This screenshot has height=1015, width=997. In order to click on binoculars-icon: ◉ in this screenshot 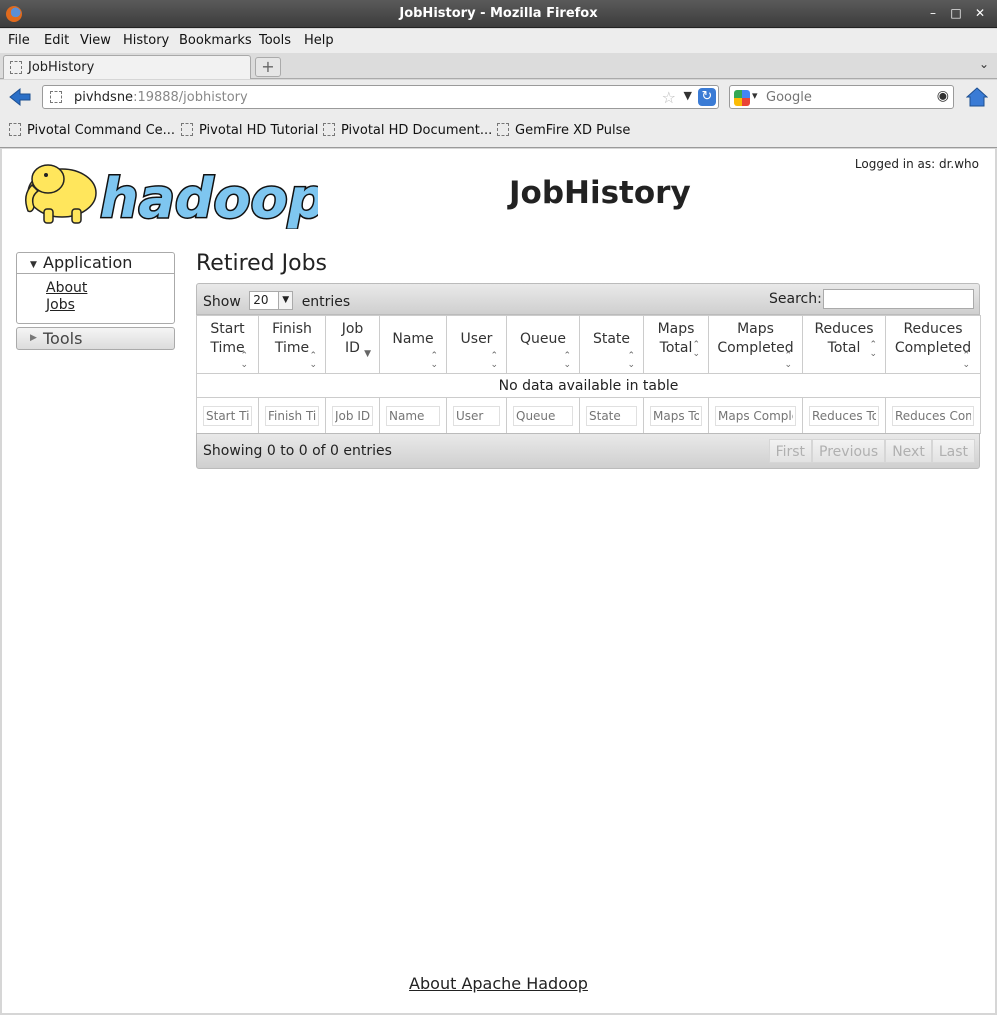, I will do `click(943, 96)`.